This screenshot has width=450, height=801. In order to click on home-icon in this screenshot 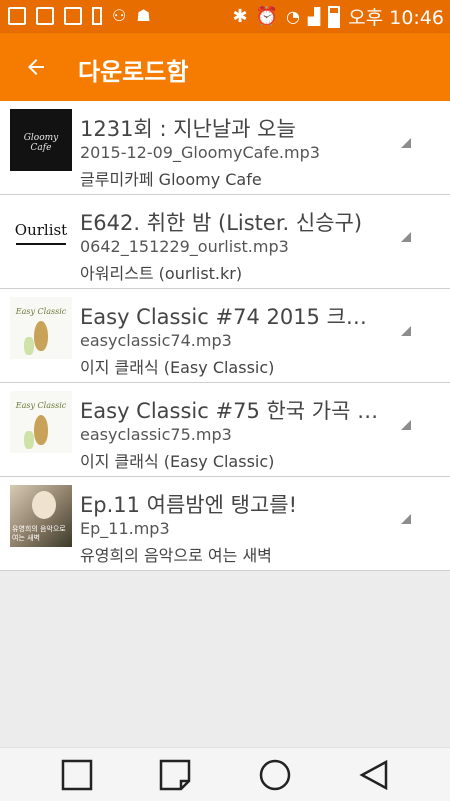, I will do `click(275, 775)`.